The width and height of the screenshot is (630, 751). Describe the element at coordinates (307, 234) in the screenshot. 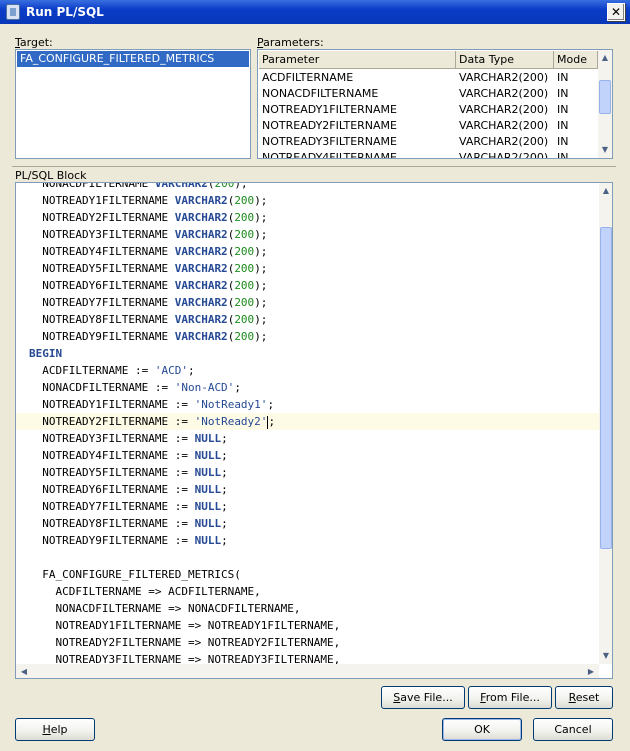

I see `code-line: NOTREADY3FILTERNAME VARCHAR2(200);` at that location.